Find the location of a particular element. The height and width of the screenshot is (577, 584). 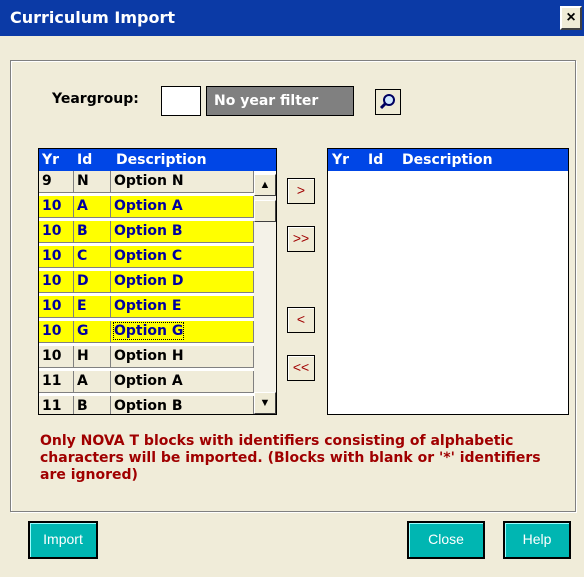

cell-desc: Option G is located at coordinates (182, 331).